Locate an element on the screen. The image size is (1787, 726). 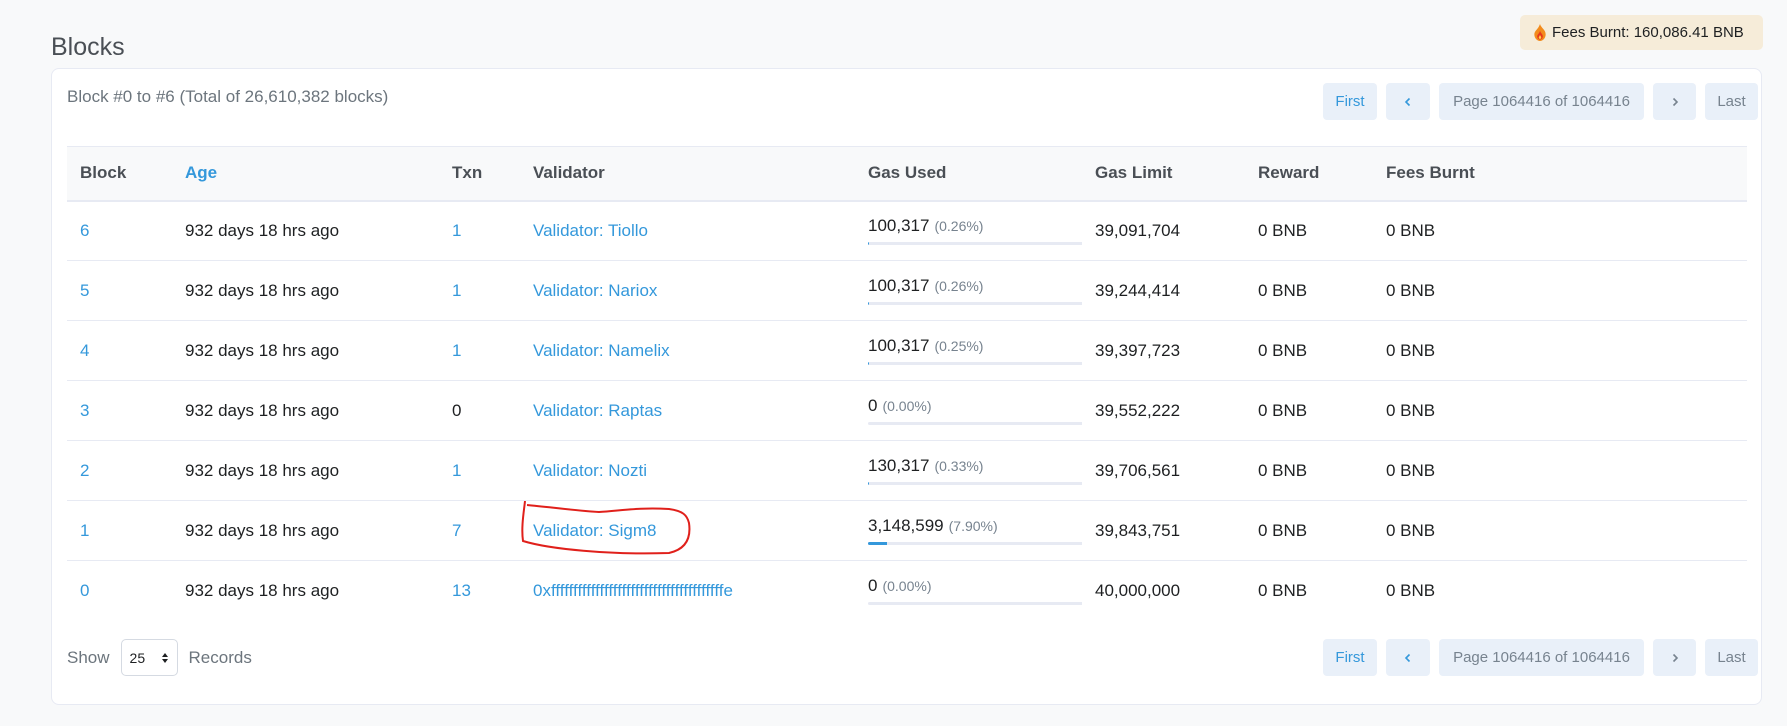
block-number-link: 4 is located at coordinates (84, 350).